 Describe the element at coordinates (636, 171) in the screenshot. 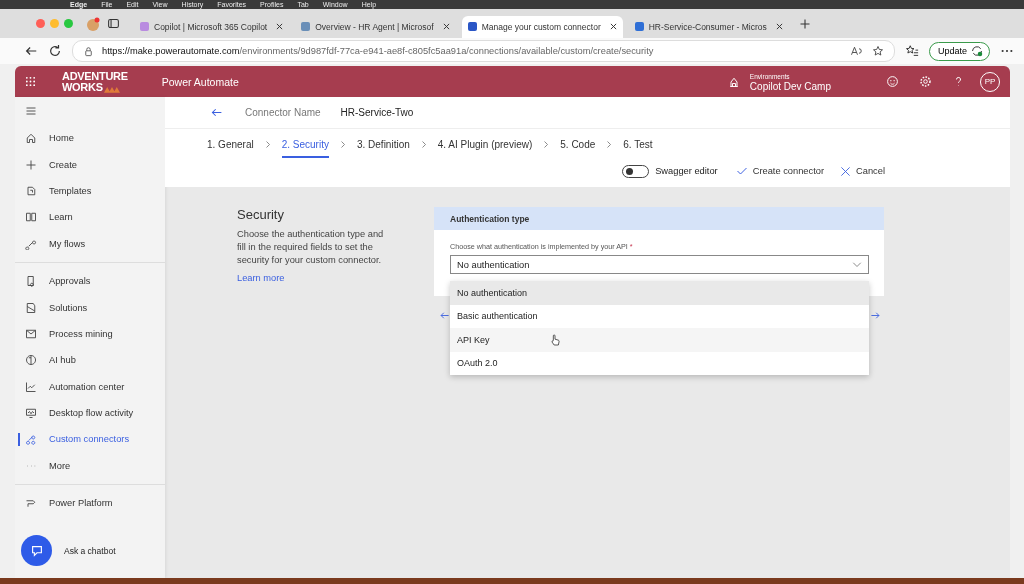

I see `swagger-editor-toggle` at that location.